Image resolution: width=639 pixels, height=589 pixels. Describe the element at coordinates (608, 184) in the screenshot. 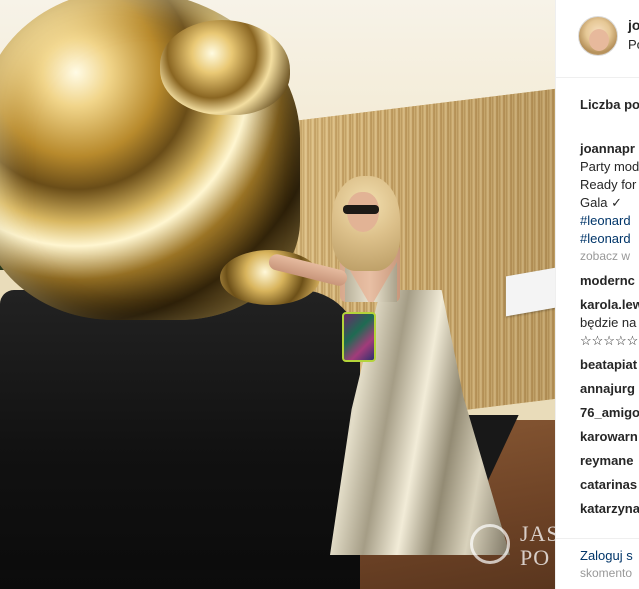

I see `caption-line: Ready for` at that location.